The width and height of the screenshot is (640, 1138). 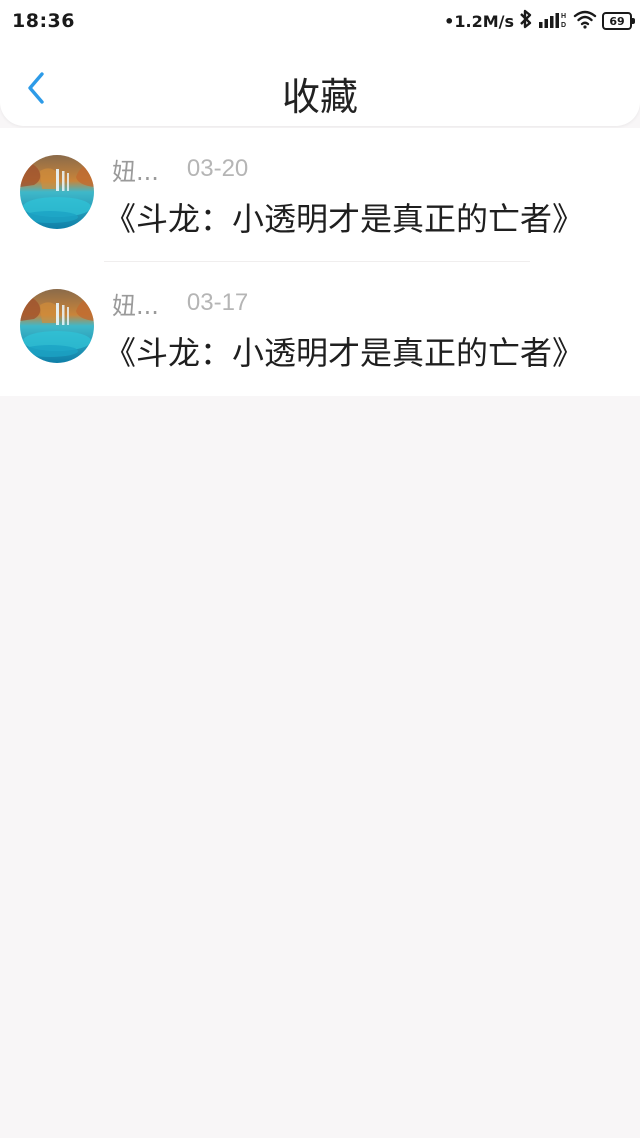 I want to click on battery-icon: 69, so click(x=618, y=21).